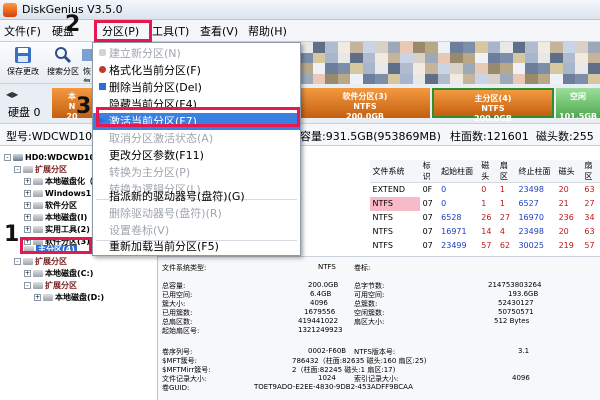 Image resolution: width=600 pixels, height=400 pixels. What do you see at coordinates (73, 24) in the screenshot?
I see `step-2-label: 2` at bounding box center [73, 24].